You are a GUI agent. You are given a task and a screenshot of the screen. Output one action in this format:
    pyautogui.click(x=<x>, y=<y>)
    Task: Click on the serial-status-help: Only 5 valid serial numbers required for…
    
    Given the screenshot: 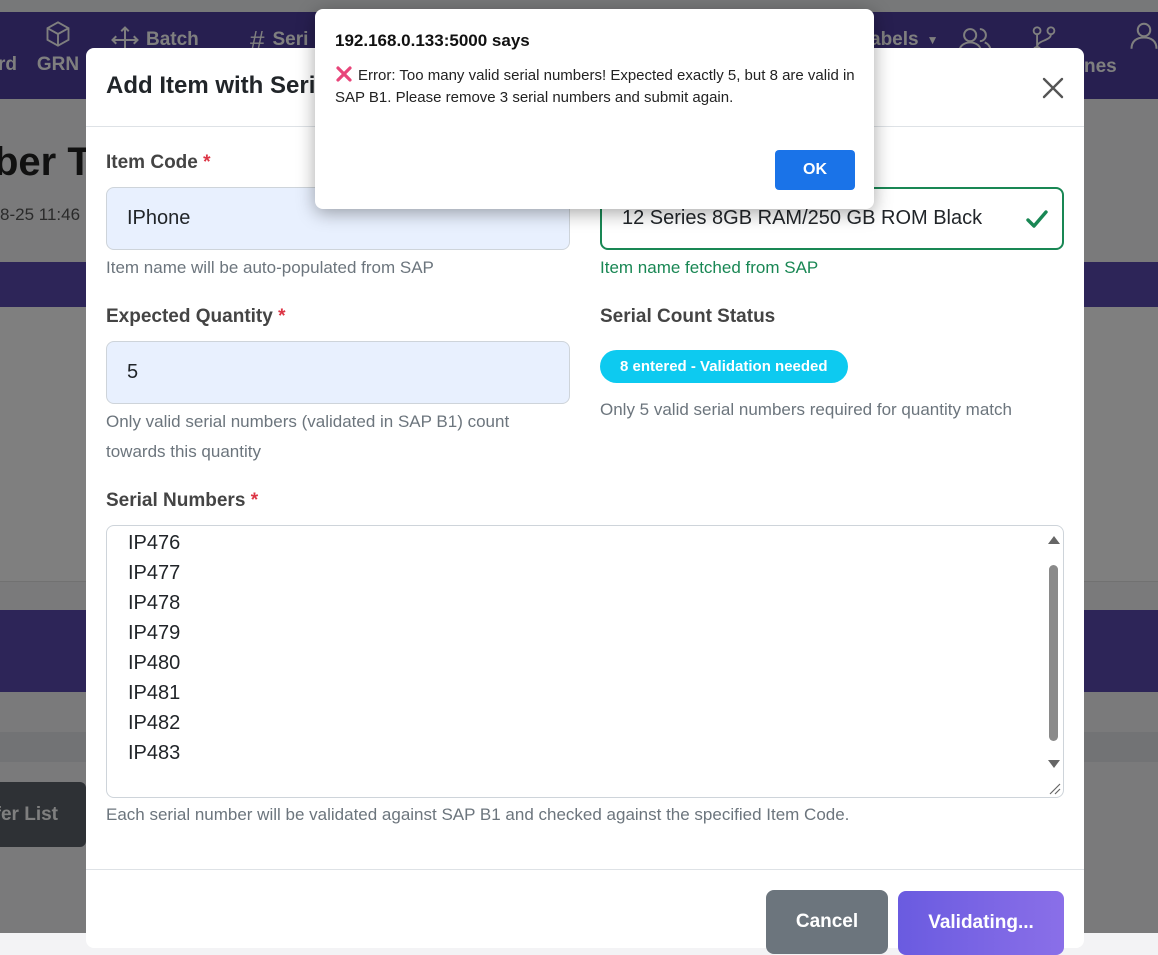 What is the action you would take?
    pyautogui.click(x=806, y=409)
    